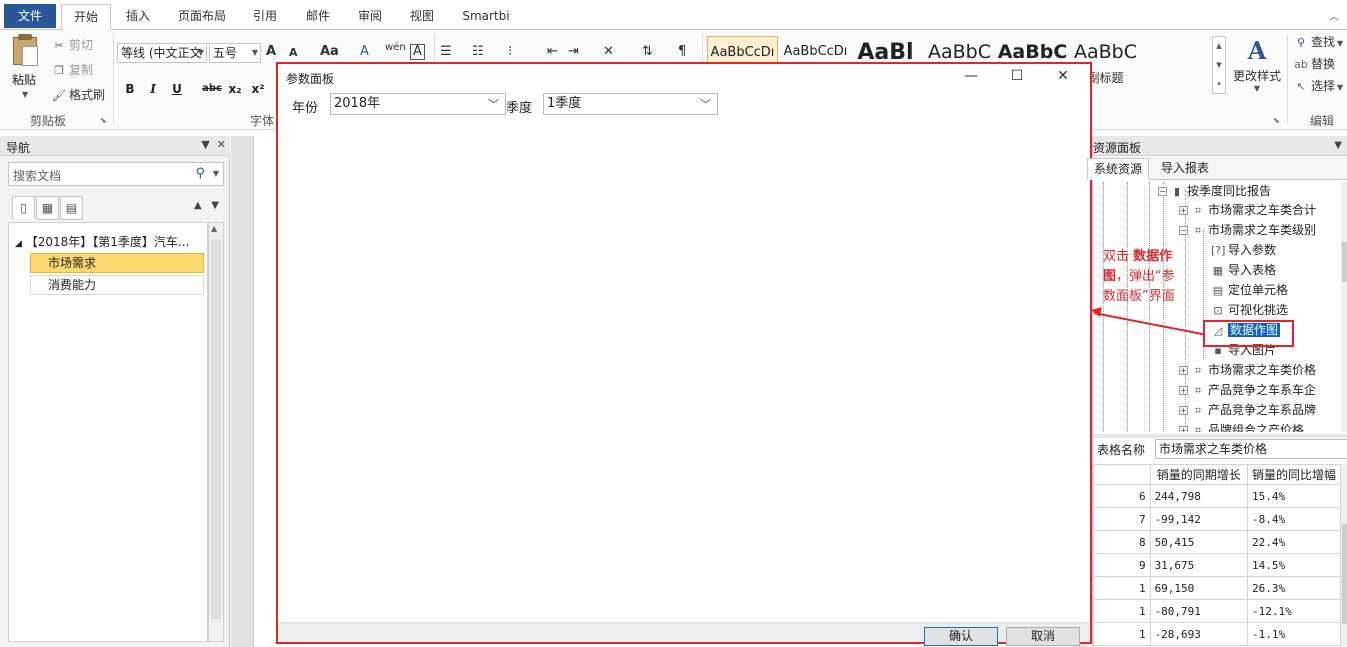 This screenshot has height=647, width=1347. Describe the element at coordinates (216, 432) in the screenshot. I see `nav-scrollbar: ▲` at that location.